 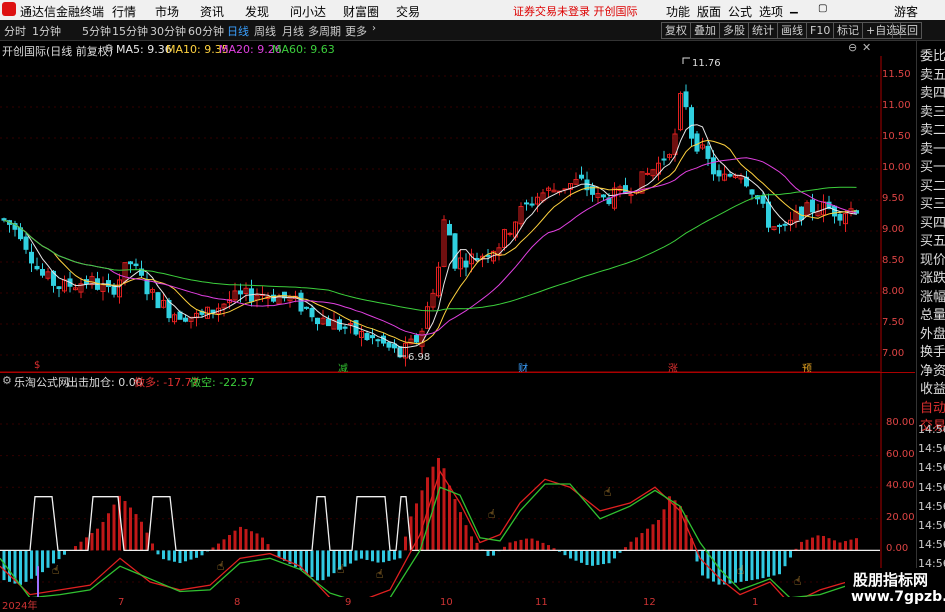 I want to click on menu-item-quotes: 行情, so click(x=124, y=11).